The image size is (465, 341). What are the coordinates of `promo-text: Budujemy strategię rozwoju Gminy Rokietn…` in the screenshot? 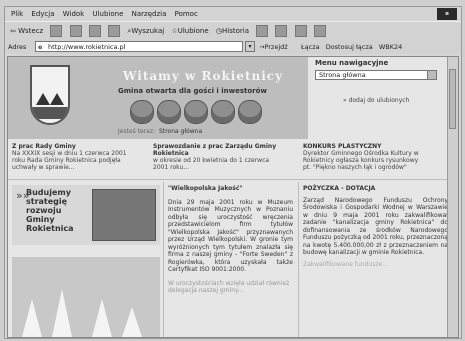 It's located at (59, 210).